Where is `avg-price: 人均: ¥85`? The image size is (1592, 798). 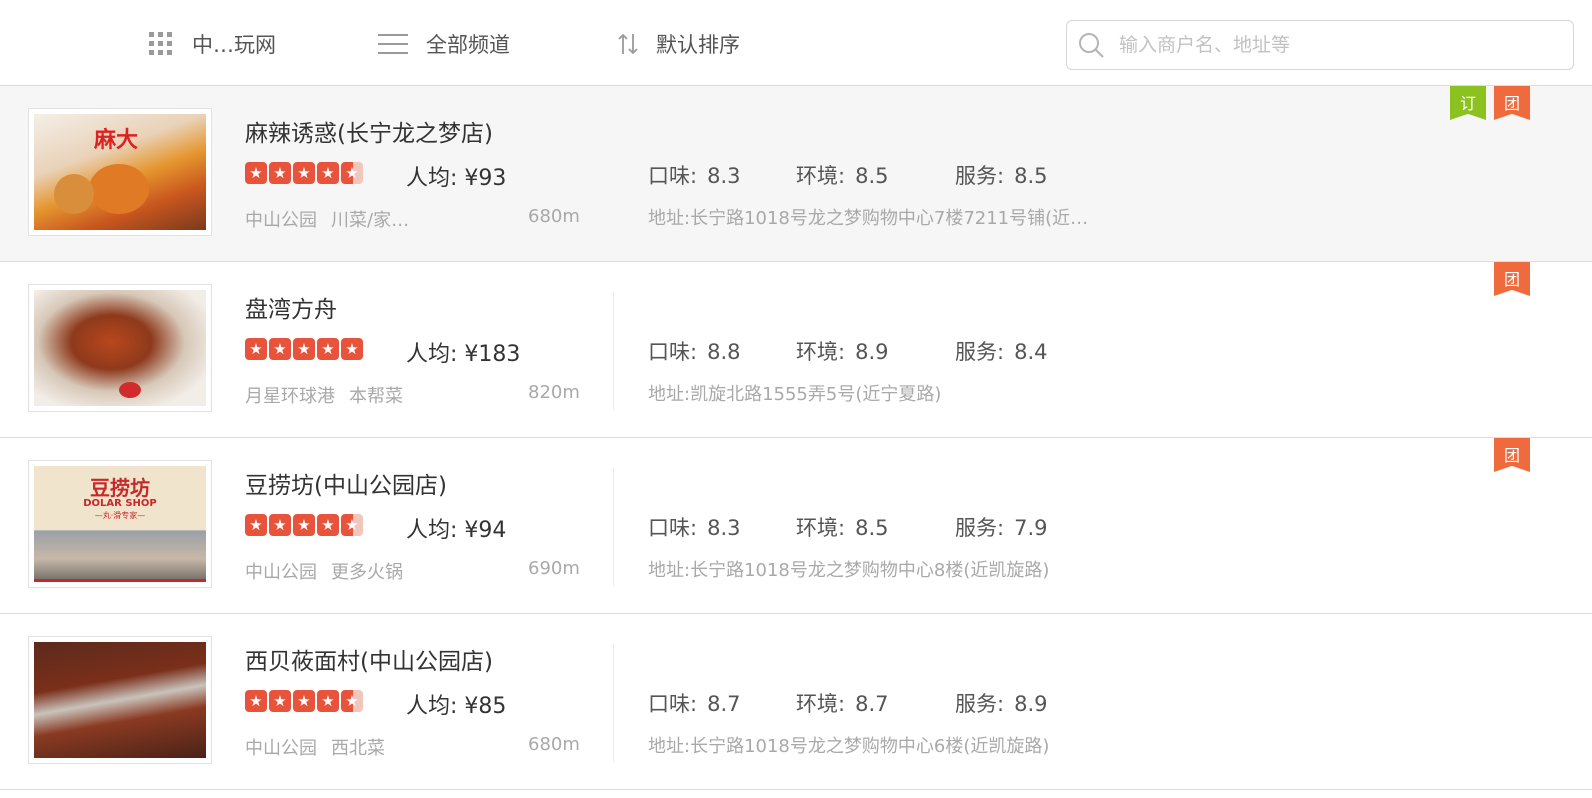
avg-price: 人均: ¥85 is located at coordinates (456, 706).